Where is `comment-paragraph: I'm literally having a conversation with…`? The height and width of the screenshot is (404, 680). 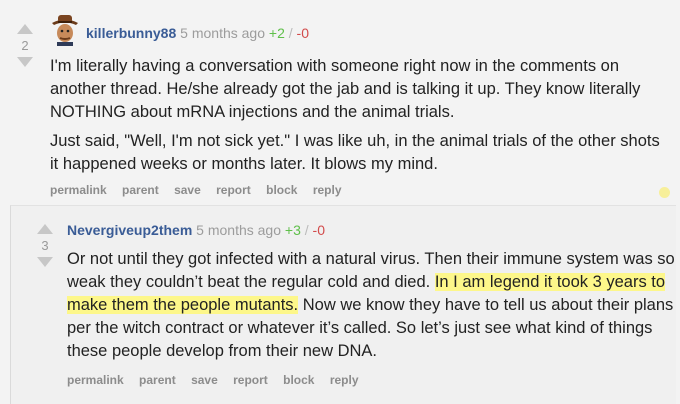 comment-paragraph: I'm literally having a conversation with… is located at coordinates (345, 89).